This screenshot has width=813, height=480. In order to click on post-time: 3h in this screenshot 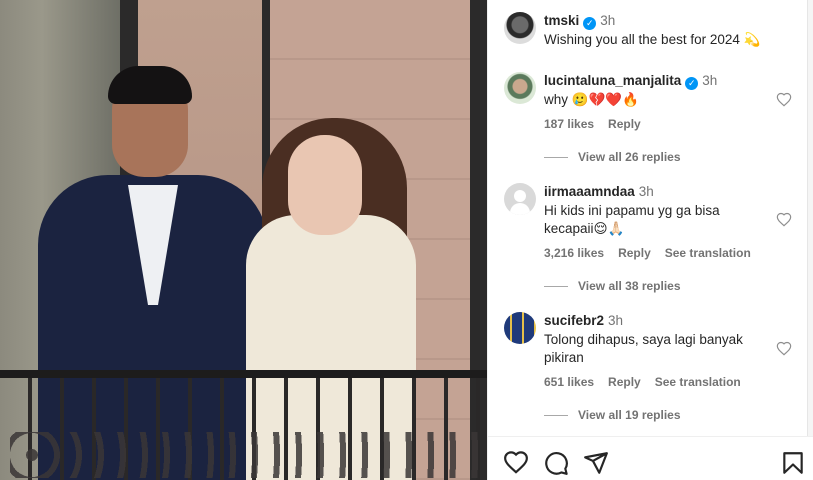, I will do `click(607, 20)`.